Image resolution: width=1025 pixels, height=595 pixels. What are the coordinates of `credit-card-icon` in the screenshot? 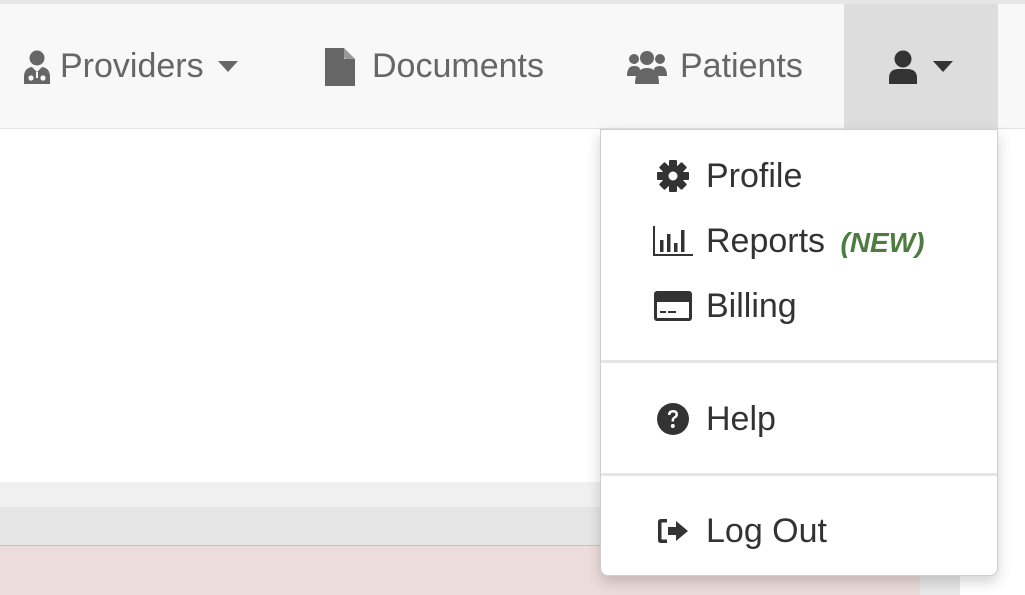 It's located at (673, 306).